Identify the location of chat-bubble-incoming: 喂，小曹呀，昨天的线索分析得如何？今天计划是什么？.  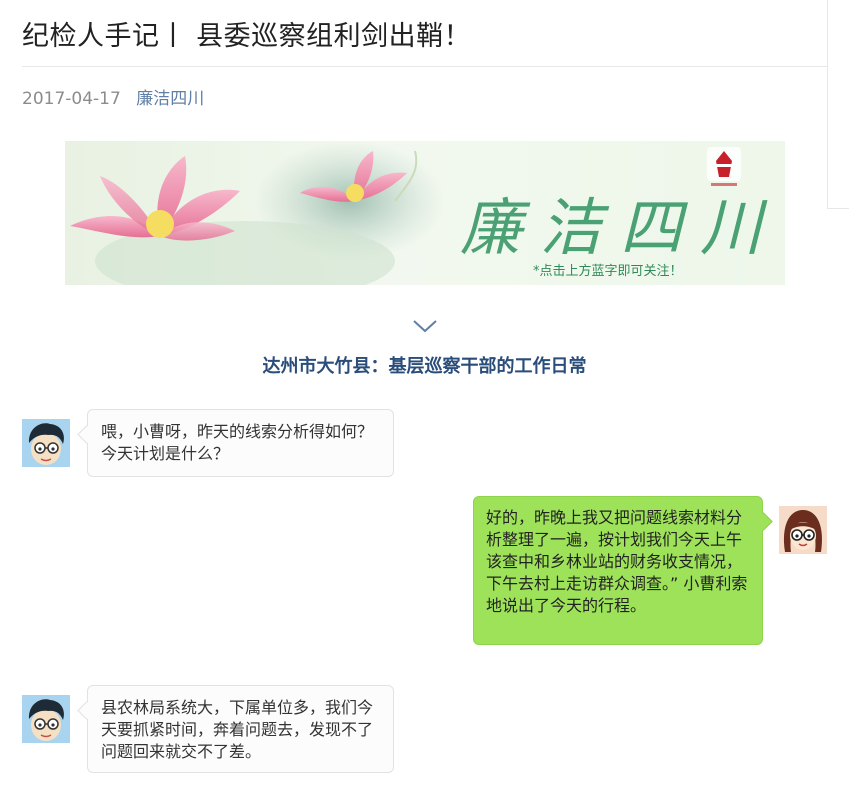
(235, 443).